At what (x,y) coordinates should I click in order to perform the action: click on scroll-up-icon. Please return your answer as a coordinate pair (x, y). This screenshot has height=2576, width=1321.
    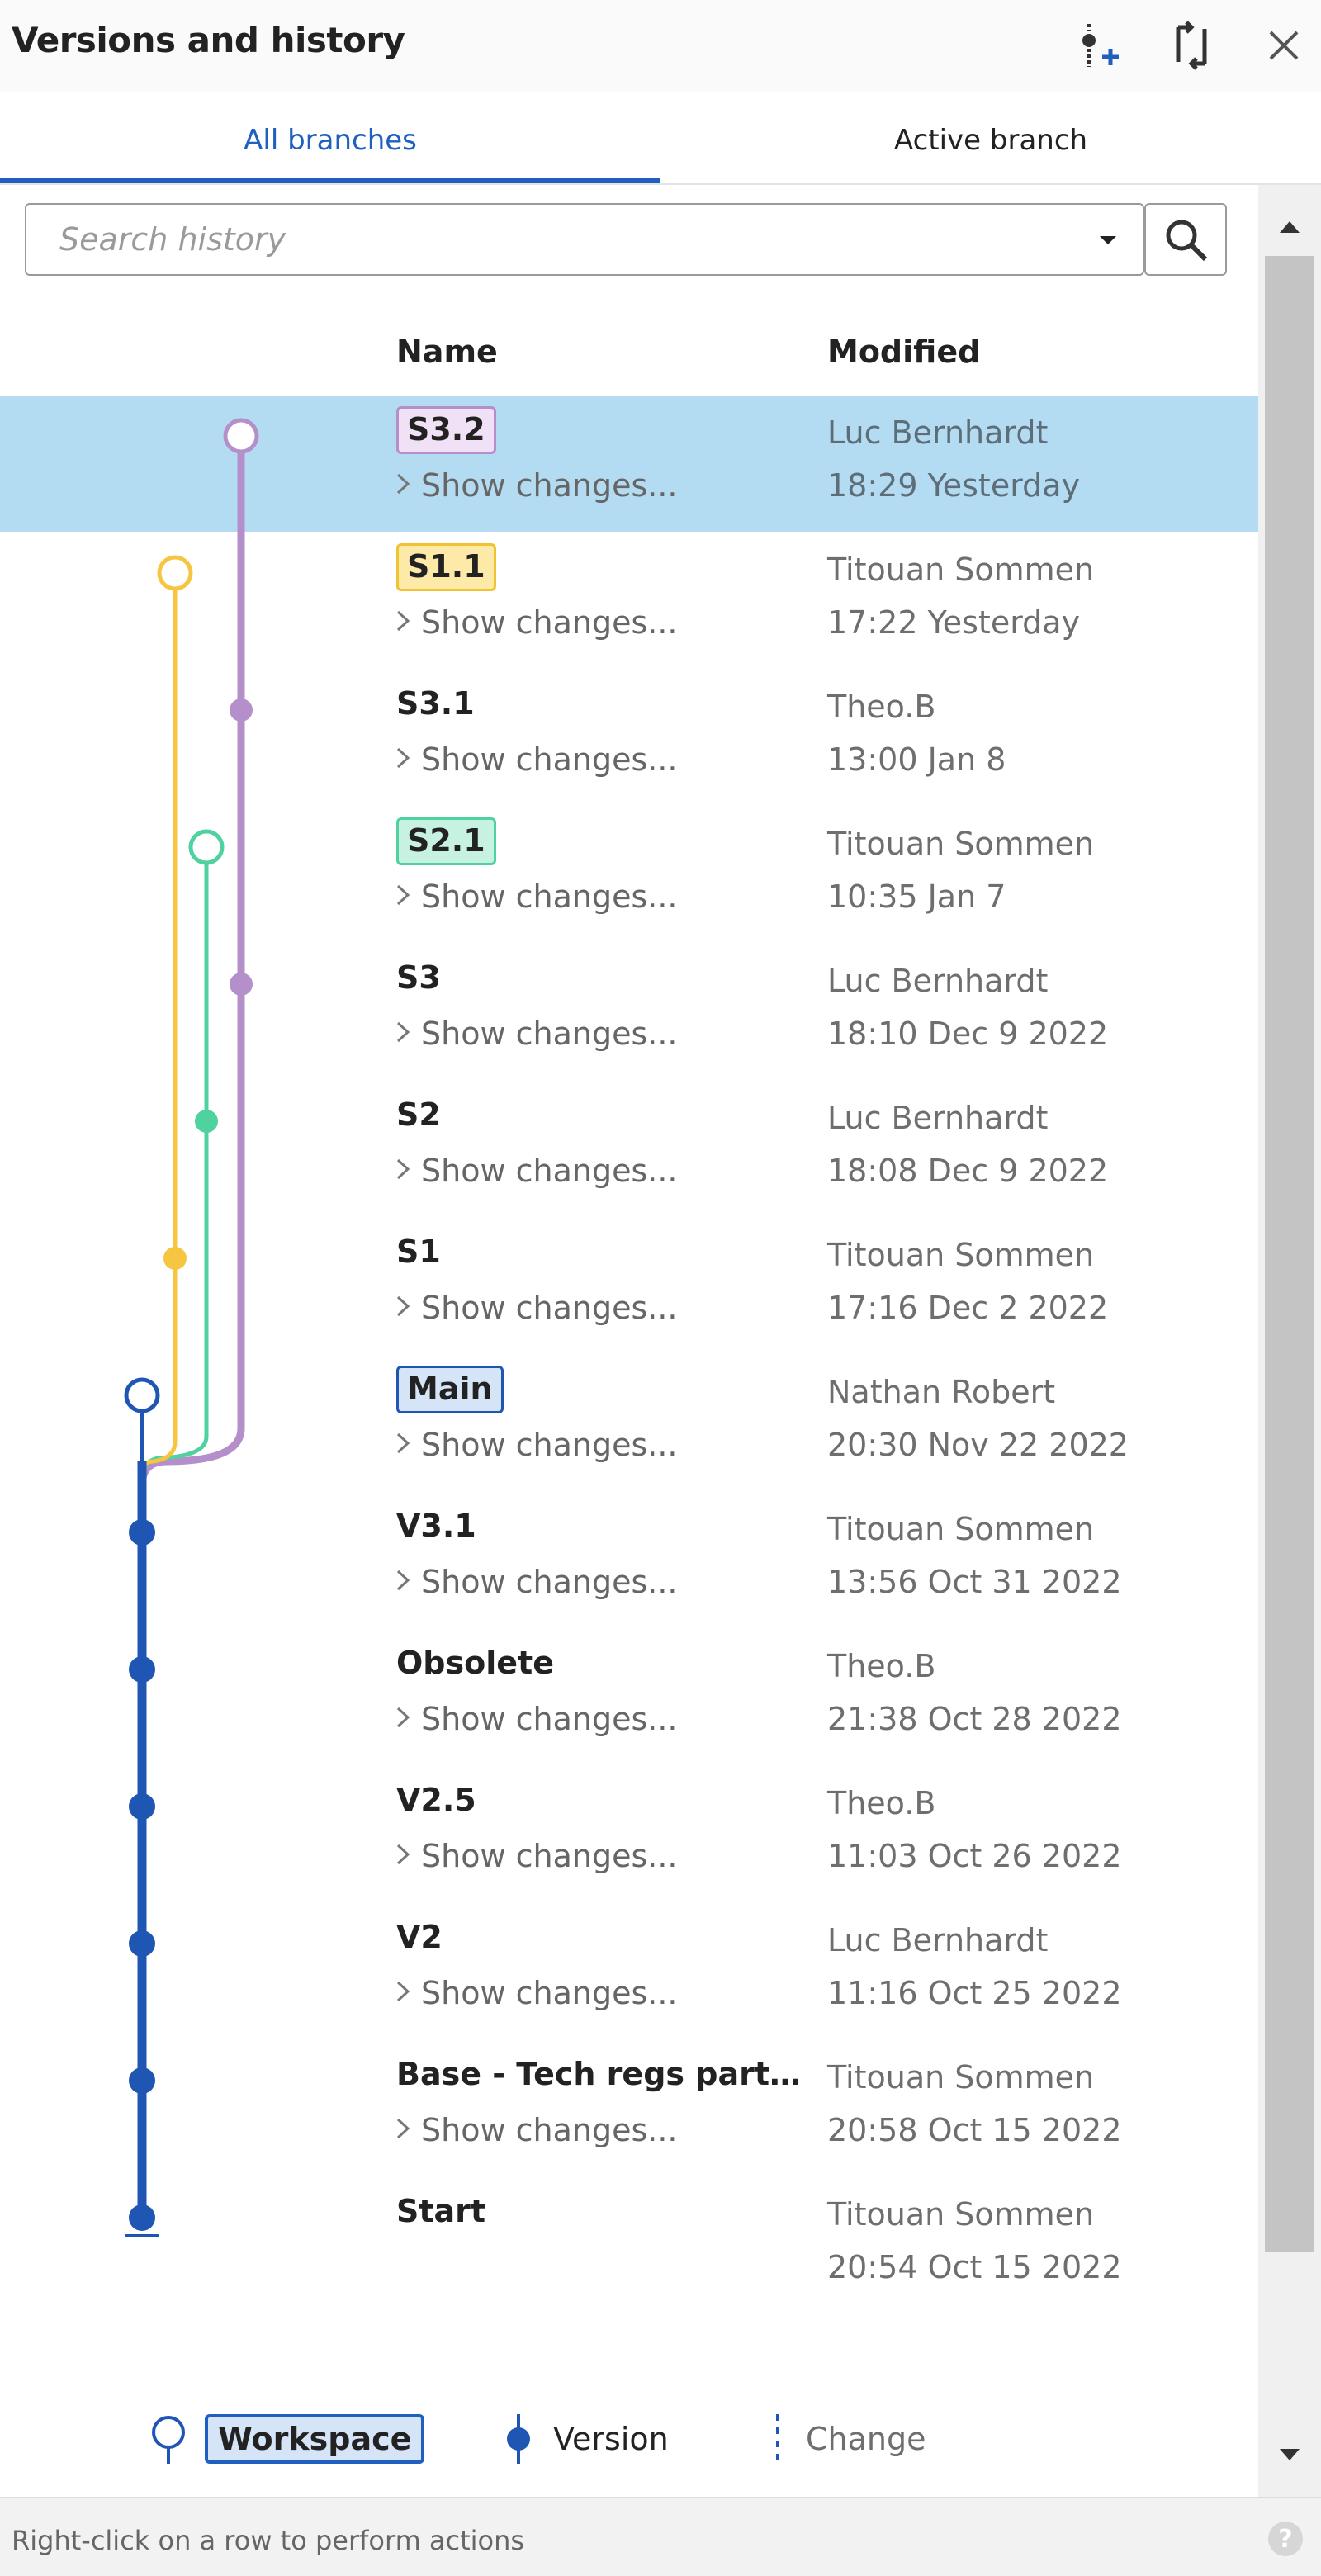
    Looking at the image, I should click on (1290, 226).